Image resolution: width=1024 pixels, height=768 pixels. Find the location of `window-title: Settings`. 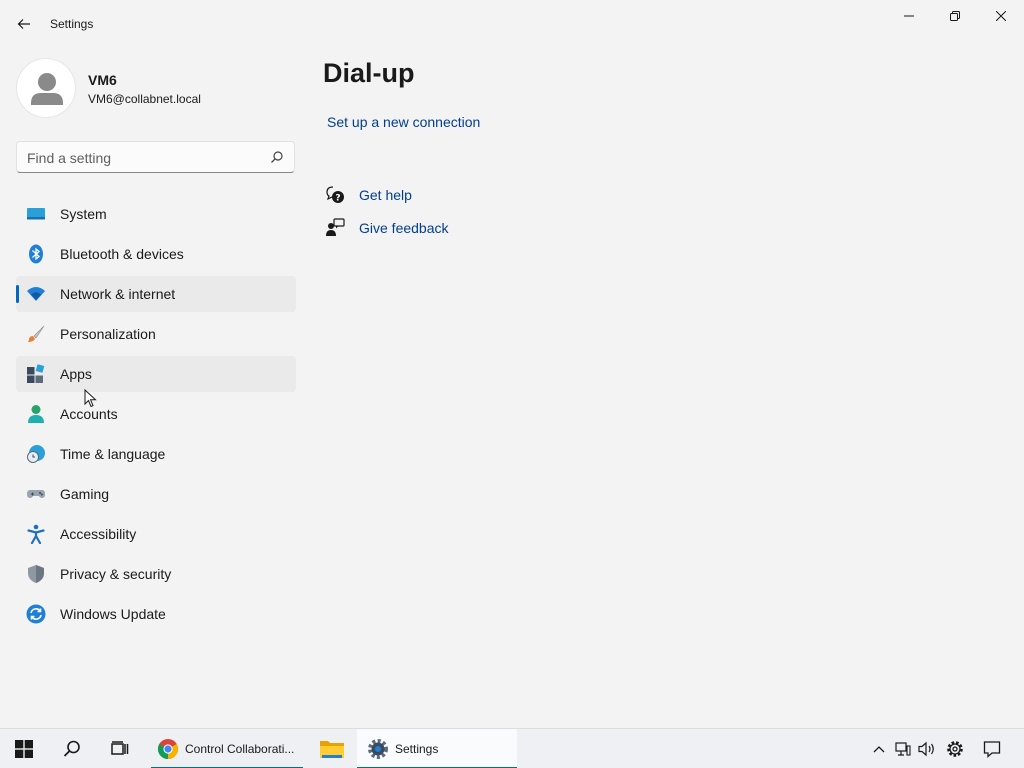

window-title: Settings is located at coordinates (72, 24).